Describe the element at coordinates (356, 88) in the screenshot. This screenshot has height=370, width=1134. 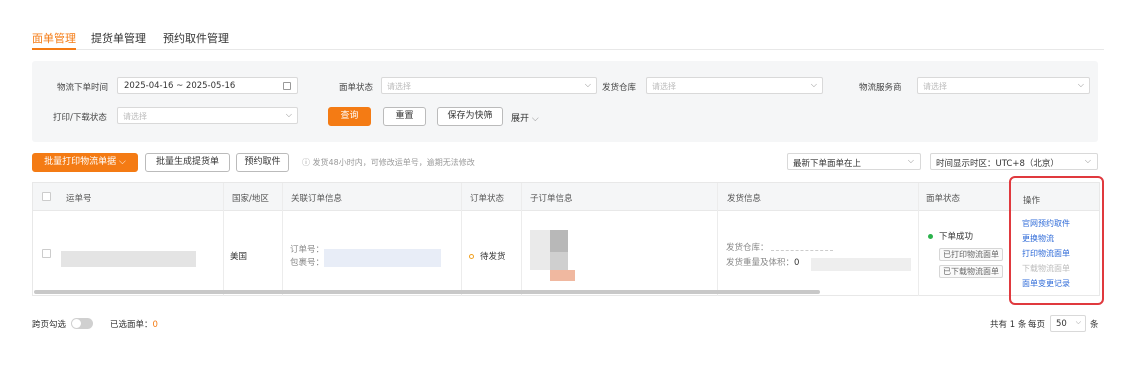
I see `label-status-label: 面单状态` at that location.